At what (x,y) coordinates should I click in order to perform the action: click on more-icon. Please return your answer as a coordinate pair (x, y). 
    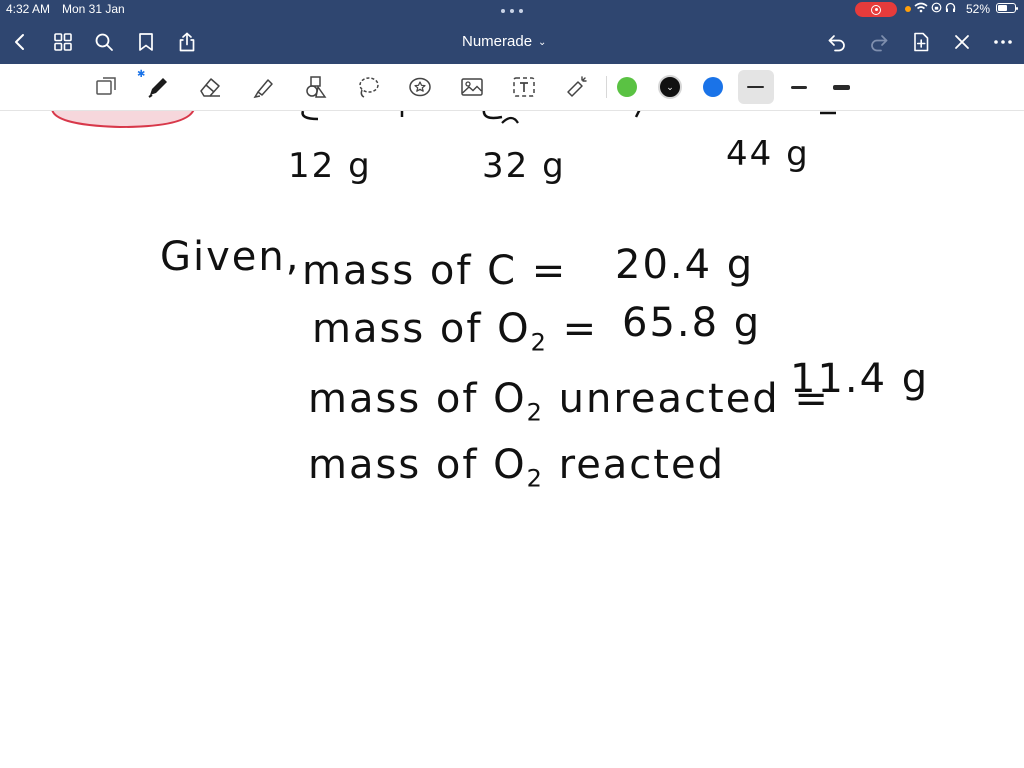
    Looking at the image, I should click on (1003, 42).